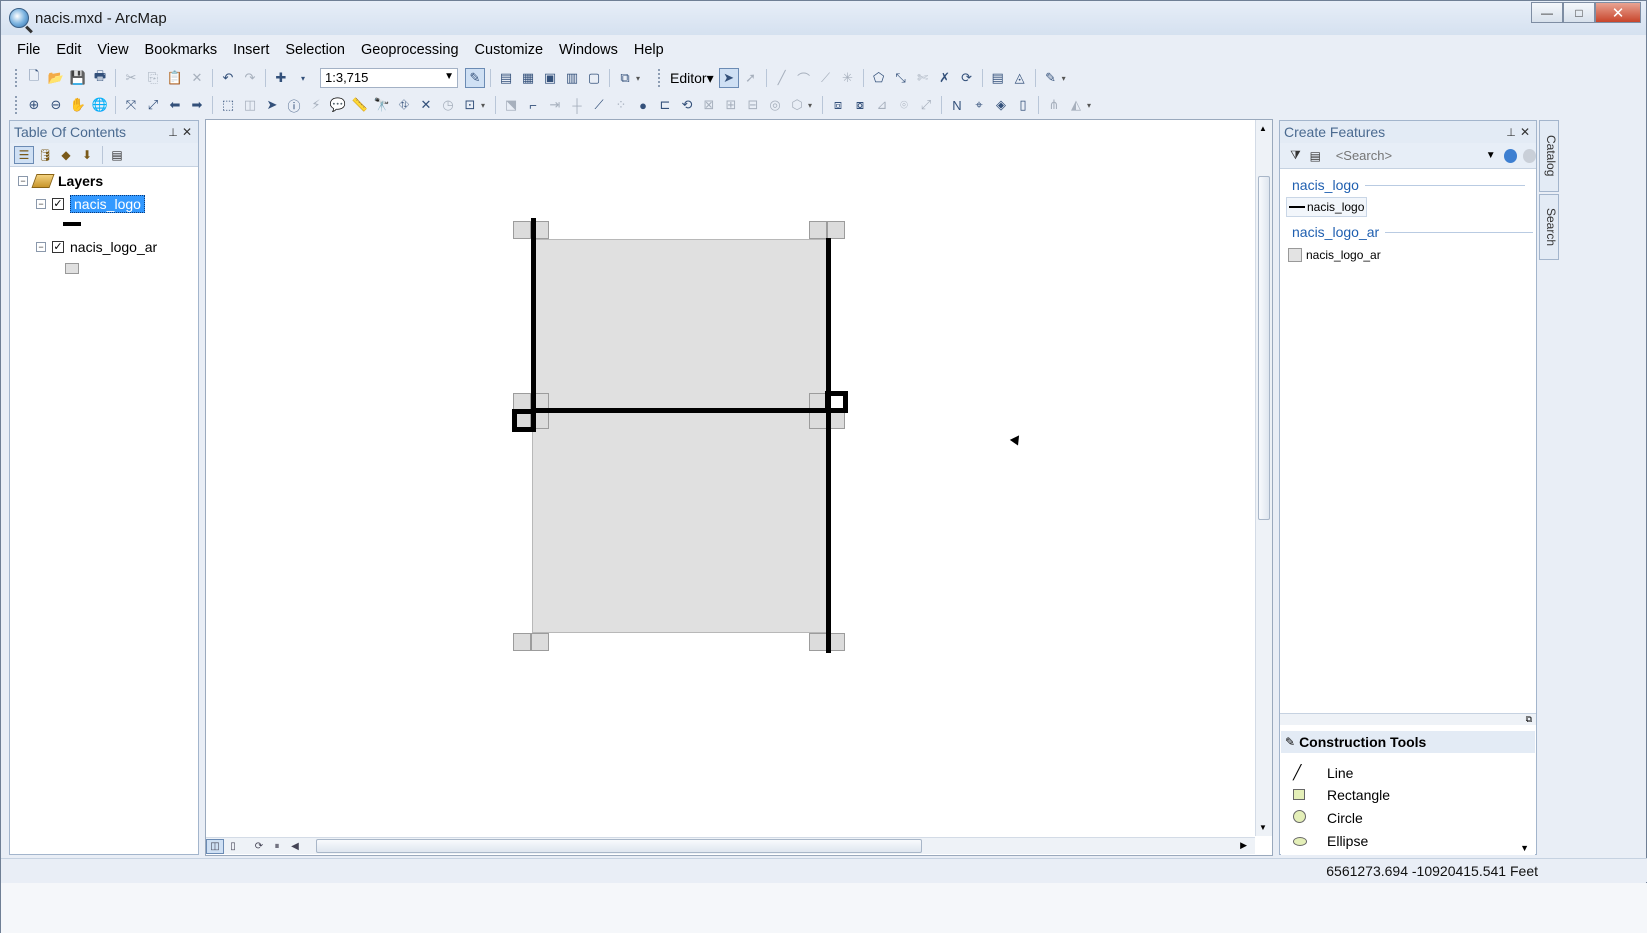 The image size is (1647, 933). What do you see at coordinates (572, 78) in the screenshot?
I see `python-window-icon: ▥` at bounding box center [572, 78].